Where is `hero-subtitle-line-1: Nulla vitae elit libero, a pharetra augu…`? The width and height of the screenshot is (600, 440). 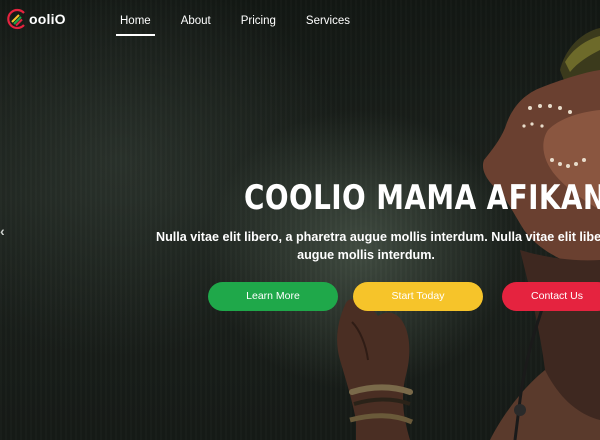
hero-subtitle-line-1: Nulla vitae elit libero, a pharetra augu… is located at coordinates (378, 237).